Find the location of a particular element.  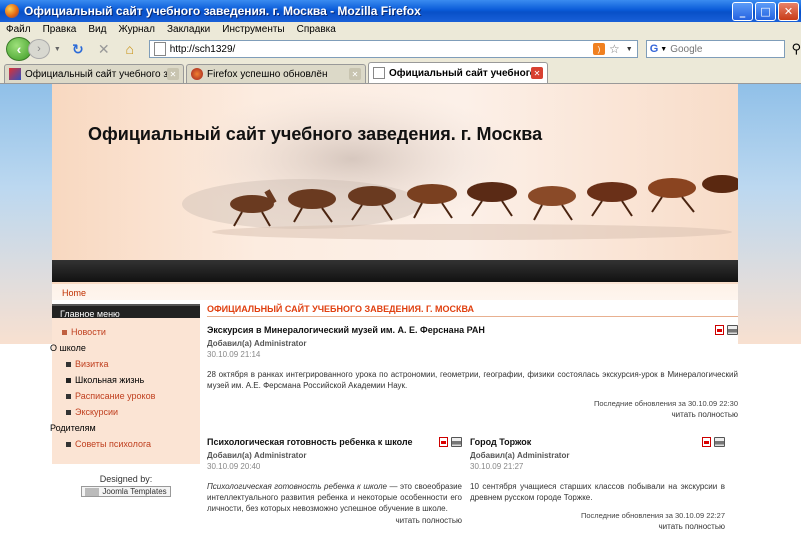

header-bar is located at coordinates (395, 271).